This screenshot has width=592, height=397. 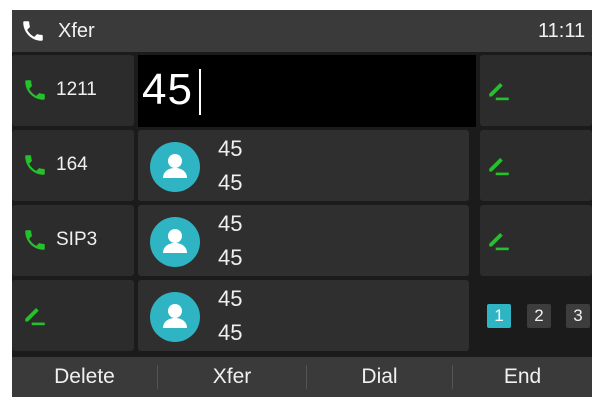 What do you see at coordinates (522, 377) in the screenshot?
I see `end-button: End` at bounding box center [522, 377].